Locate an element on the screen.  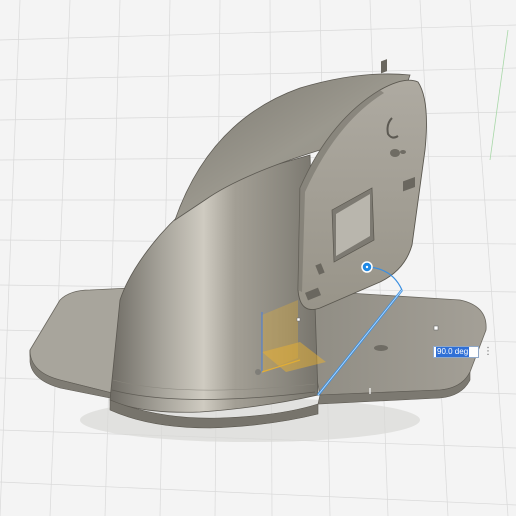
angle-value: 90.0 deg is located at coordinates (453, 352).